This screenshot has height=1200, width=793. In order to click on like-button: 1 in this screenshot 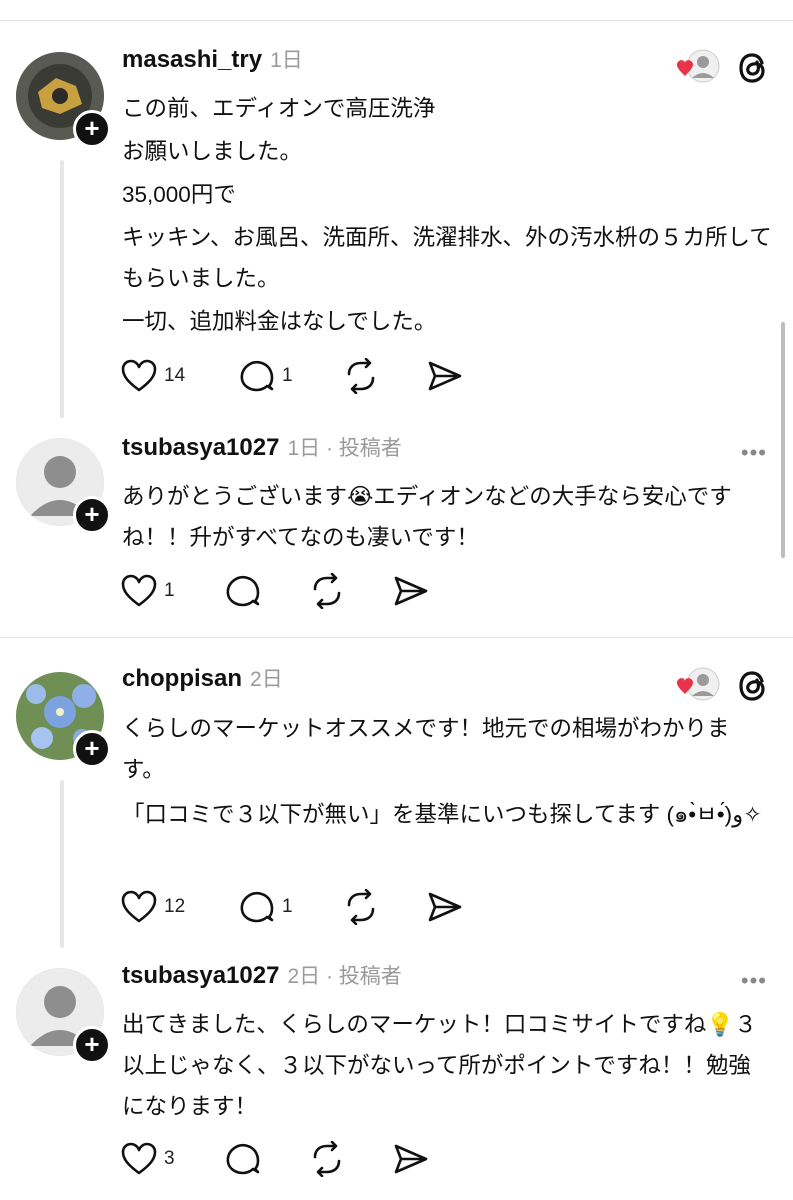, I will do `click(147, 591)`.